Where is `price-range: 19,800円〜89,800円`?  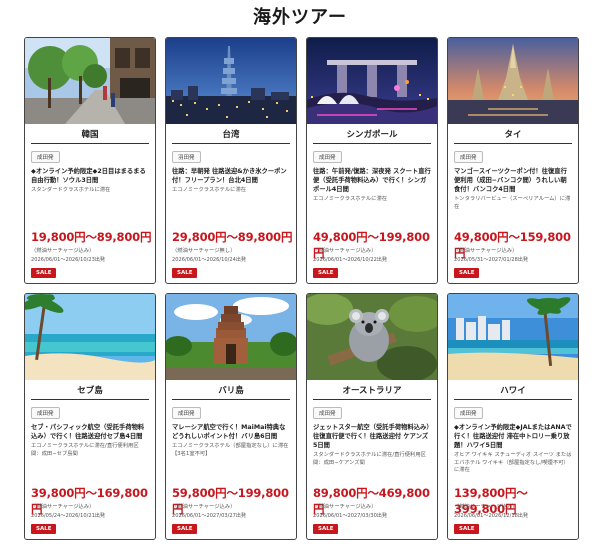
price-range: 19,800円〜89,800円 is located at coordinates (91, 237).